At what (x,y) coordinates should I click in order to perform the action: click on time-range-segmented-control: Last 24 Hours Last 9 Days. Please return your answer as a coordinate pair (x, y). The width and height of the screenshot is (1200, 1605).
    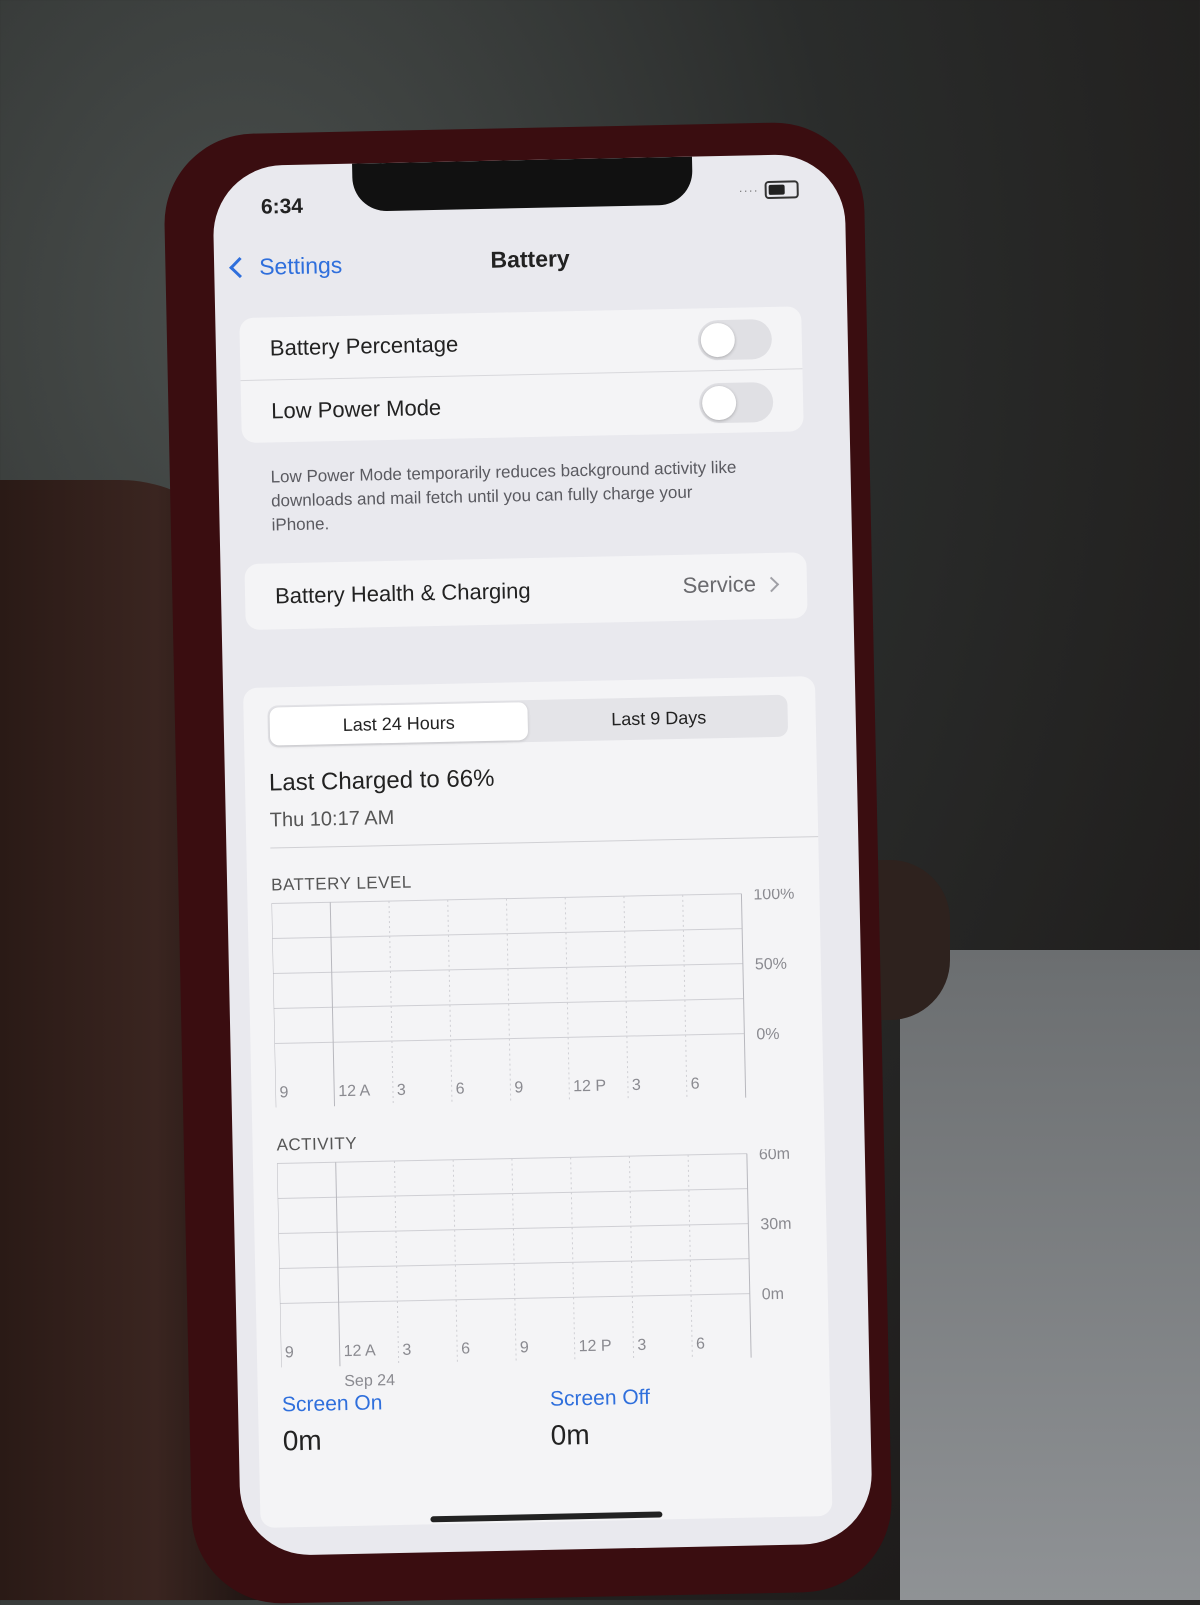
    Looking at the image, I should click on (528, 721).